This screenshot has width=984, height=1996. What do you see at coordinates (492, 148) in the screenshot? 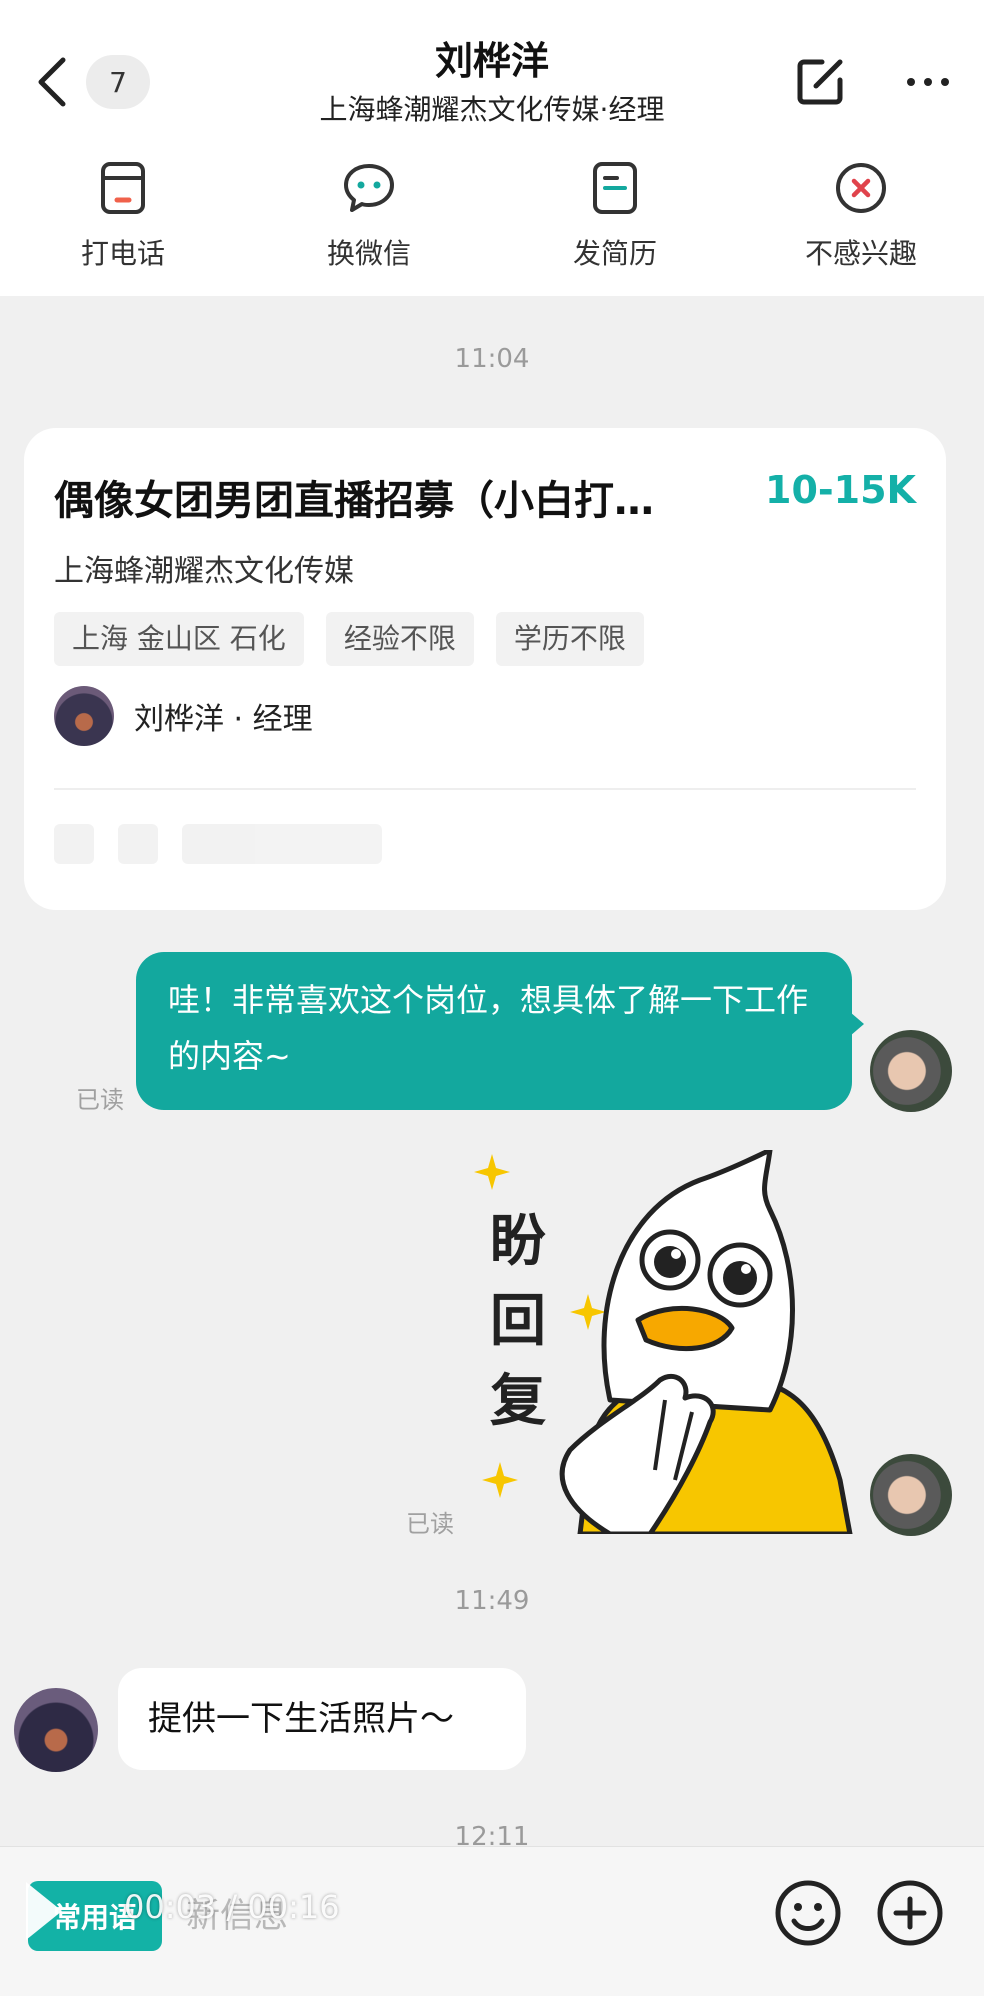
I see `chat-header: 7 刘桦洋 上海蜂潮耀杰文化传媒·经理 打电话 换微信 发简历 不感兴趣` at bounding box center [492, 148].